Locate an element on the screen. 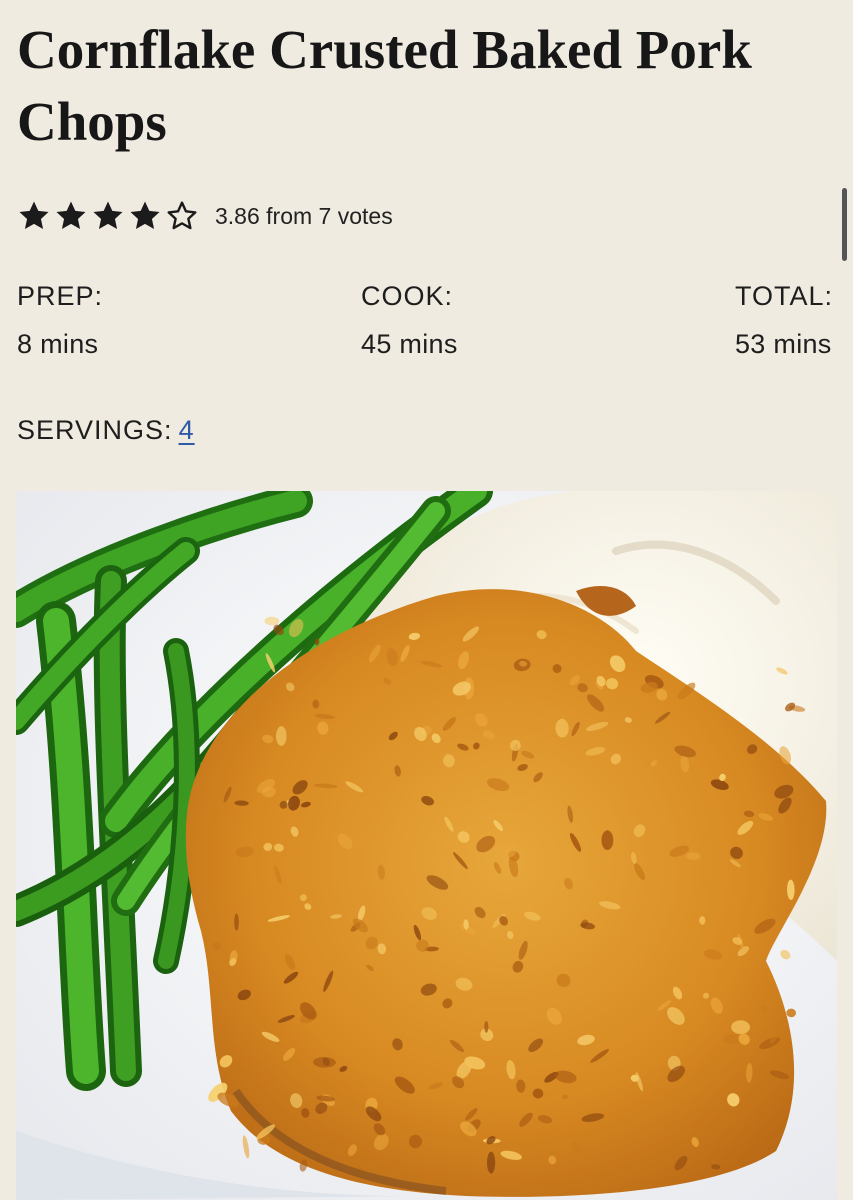 This screenshot has width=853, height=1200. total-time-label: TOTAL: is located at coordinates (783, 296).